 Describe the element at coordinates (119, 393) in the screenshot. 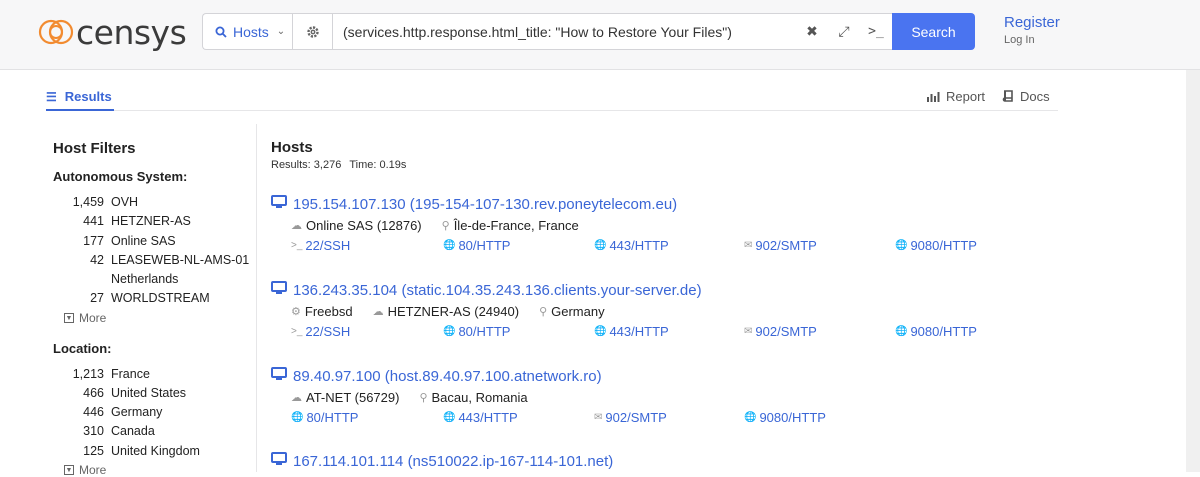

I see `filter-item: 466 United States` at that location.